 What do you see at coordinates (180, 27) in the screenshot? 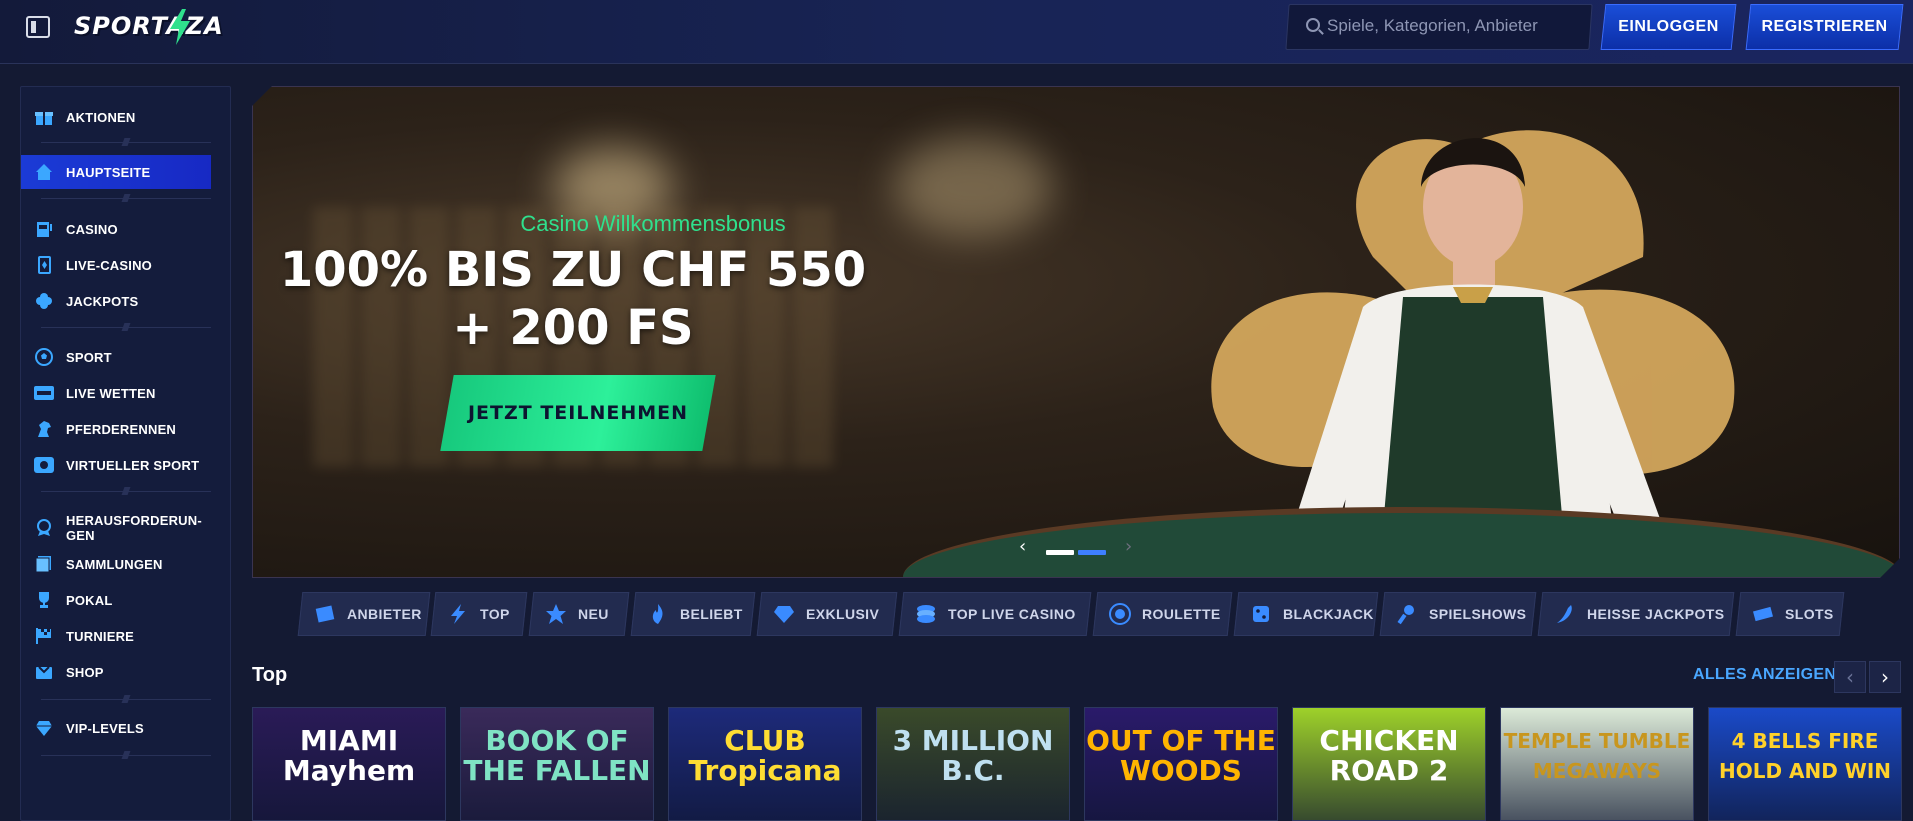
I see `logo-bolt-icon` at bounding box center [180, 27].